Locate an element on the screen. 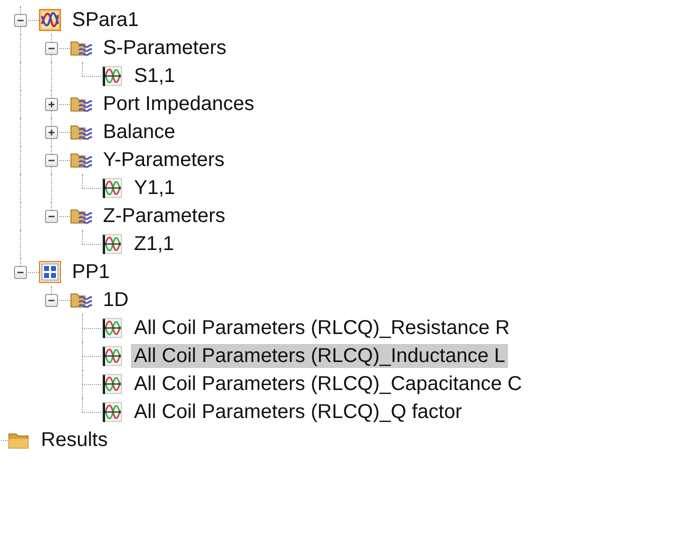 The width and height of the screenshot is (692, 558). tree-item-label: 1D is located at coordinates (116, 300).